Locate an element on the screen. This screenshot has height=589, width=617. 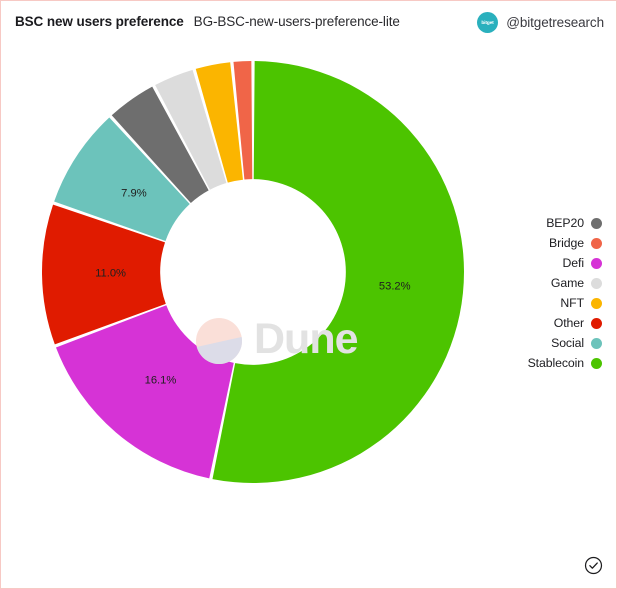
page-title: BSC new users preference is located at coordinates (99, 21).